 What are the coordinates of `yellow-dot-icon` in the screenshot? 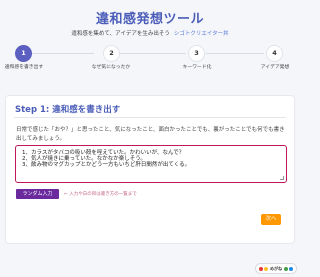 It's located at (266, 268).